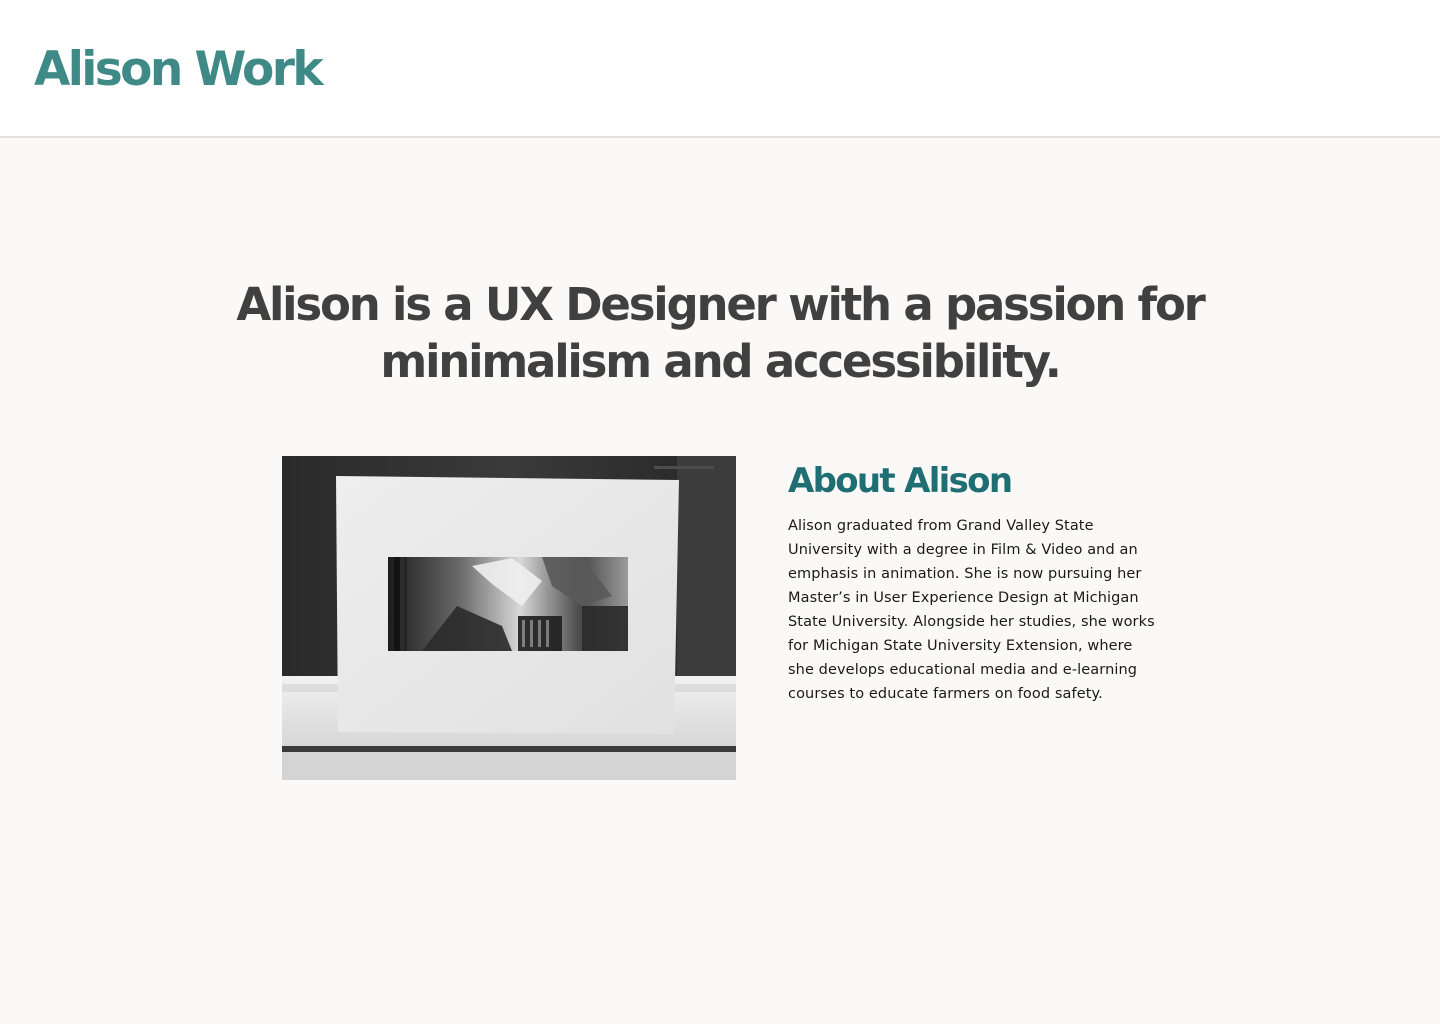 Image resolution: width=1440 pixels, height=1024 pixels. What do you see at coordinates (179, 70) in the screenshot?
I see `site-title-link: Alison Work` at bounding box center [179, 70].